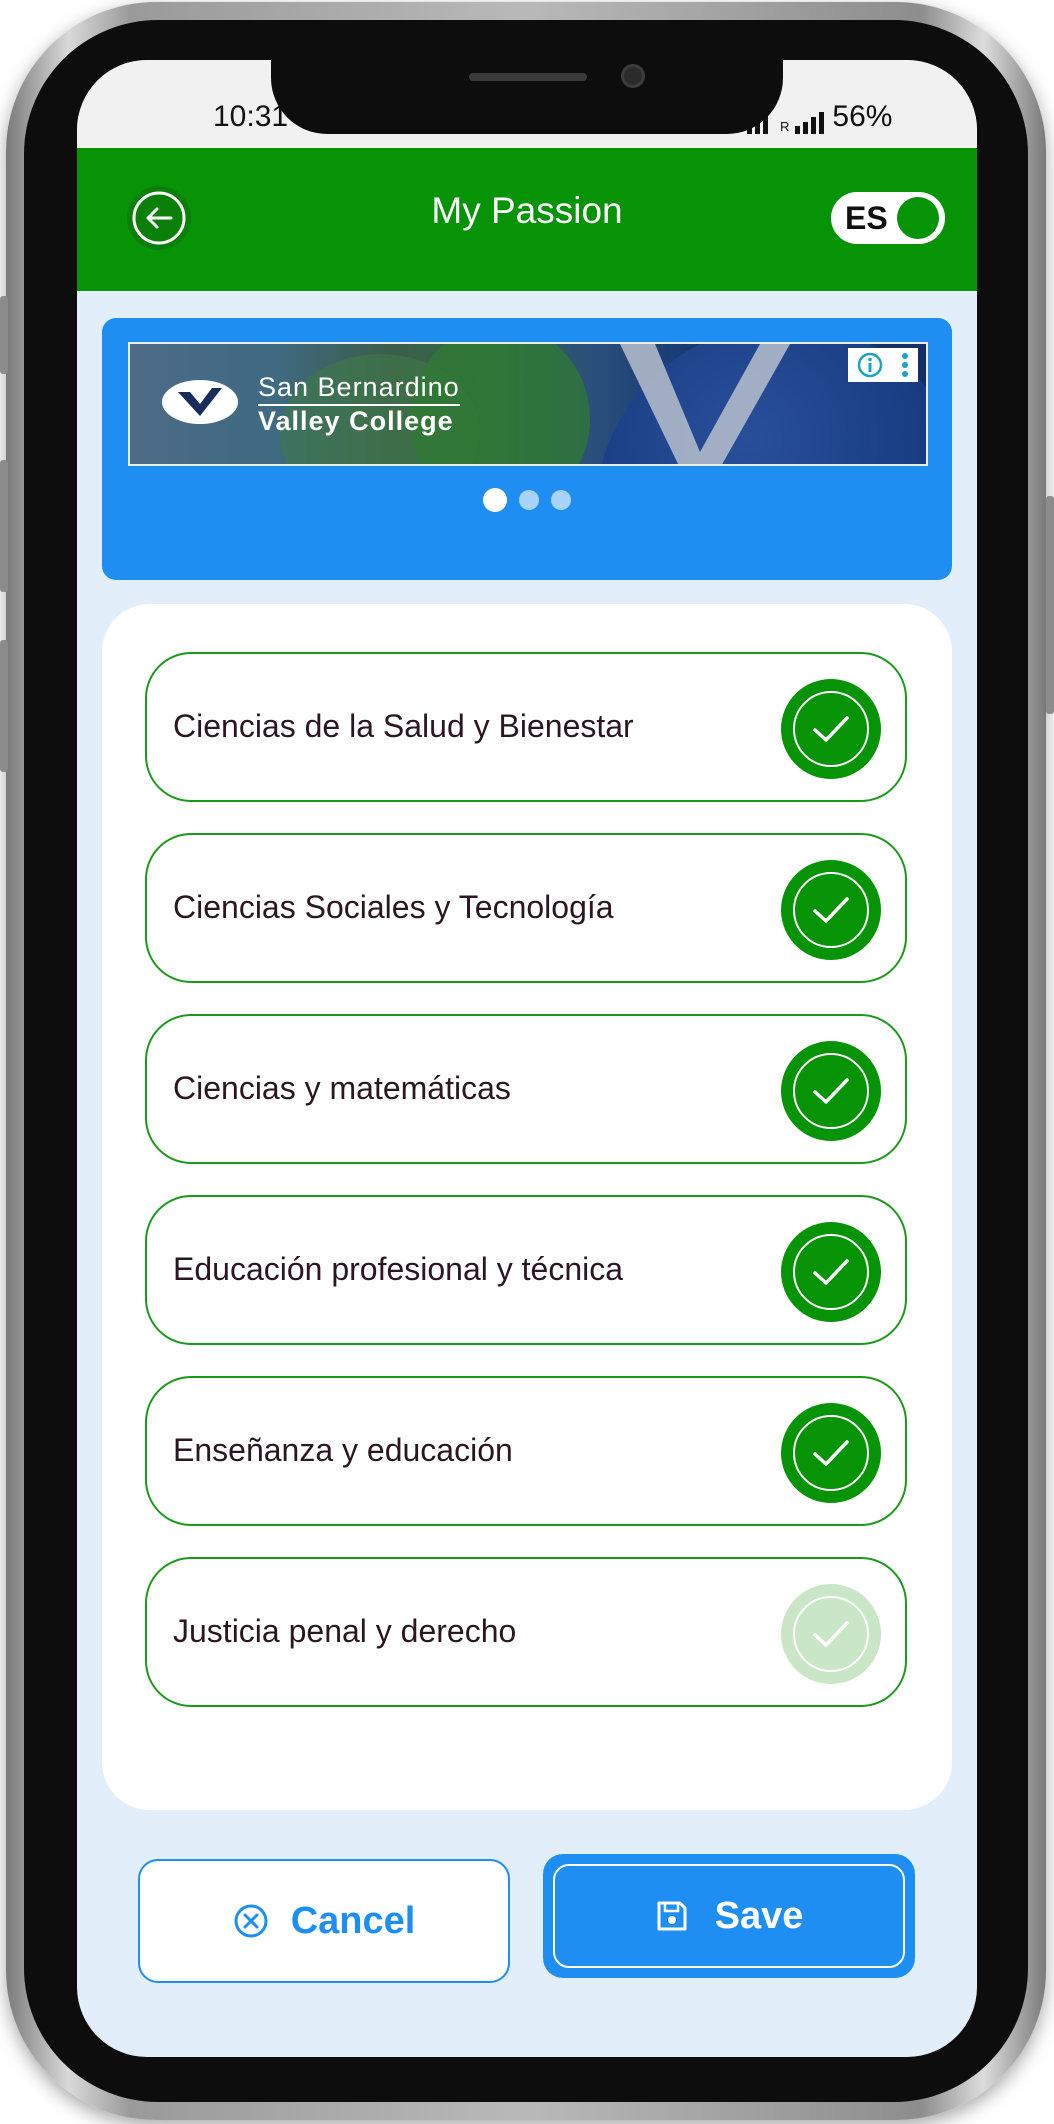 This screenshot has height=2124, width=1054. I want to click on save-button-inner: Save, so click(729, 1916).